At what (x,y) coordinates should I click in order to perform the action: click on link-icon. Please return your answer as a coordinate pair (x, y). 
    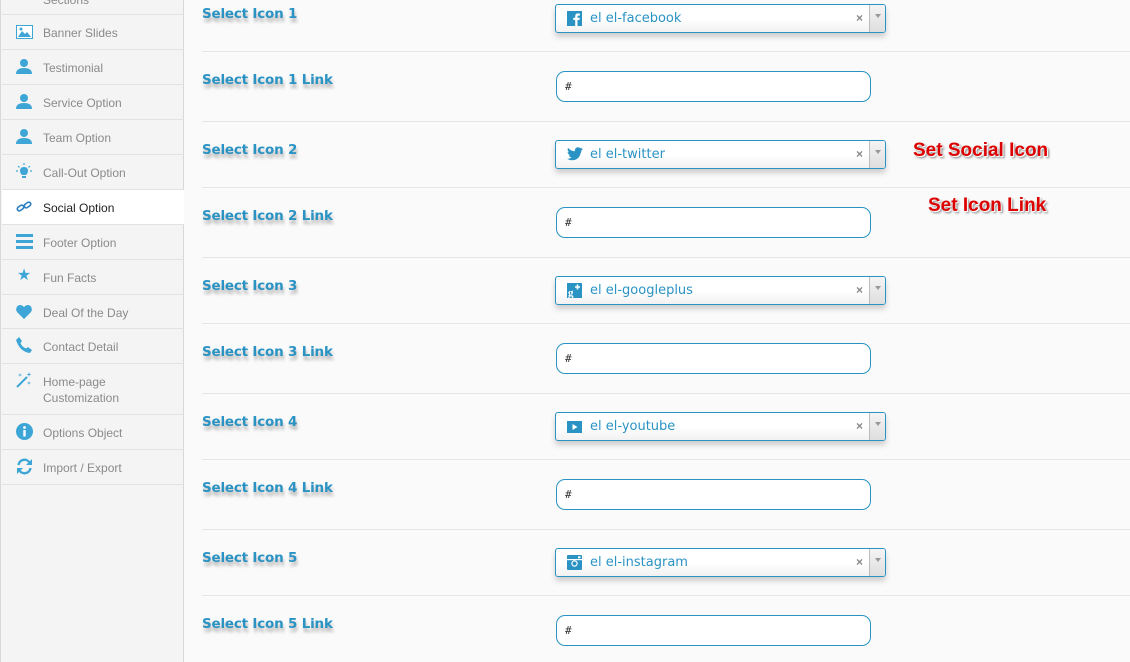
    Looking at the image, I should click on (24, 207).